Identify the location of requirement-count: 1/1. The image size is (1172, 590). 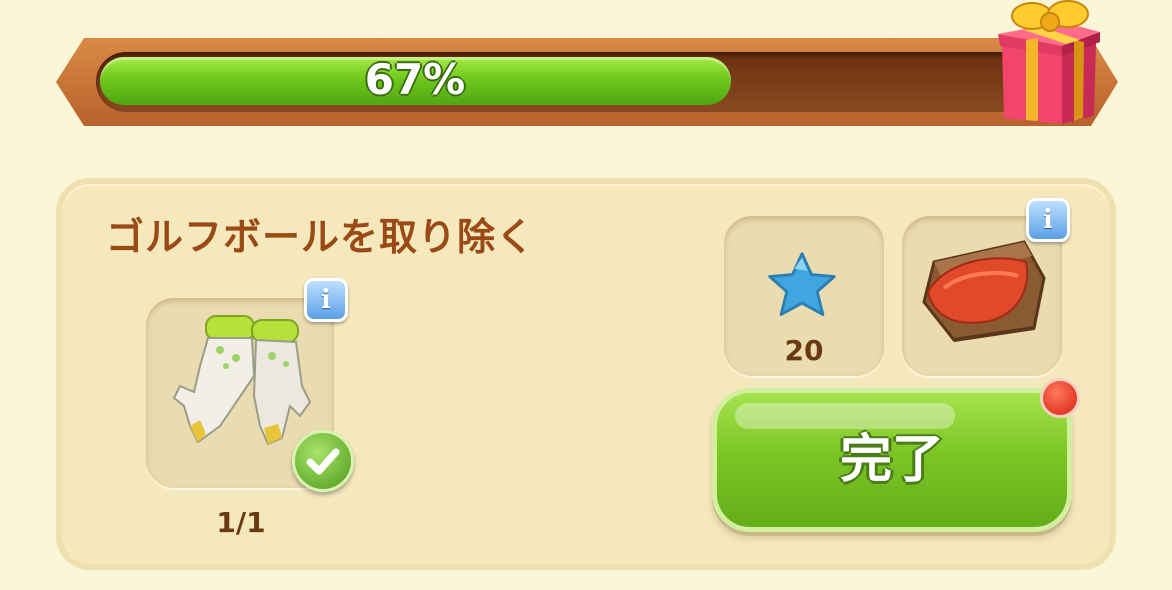
(241, 522).